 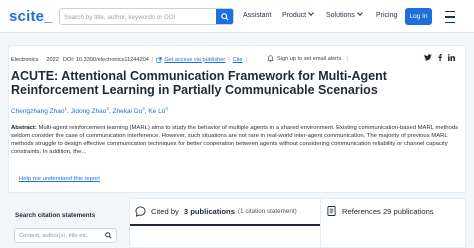 What do you see at coordinates (159, 59) in the screenshot?
I see `external-link-icon` at bounding box center [159, 59].